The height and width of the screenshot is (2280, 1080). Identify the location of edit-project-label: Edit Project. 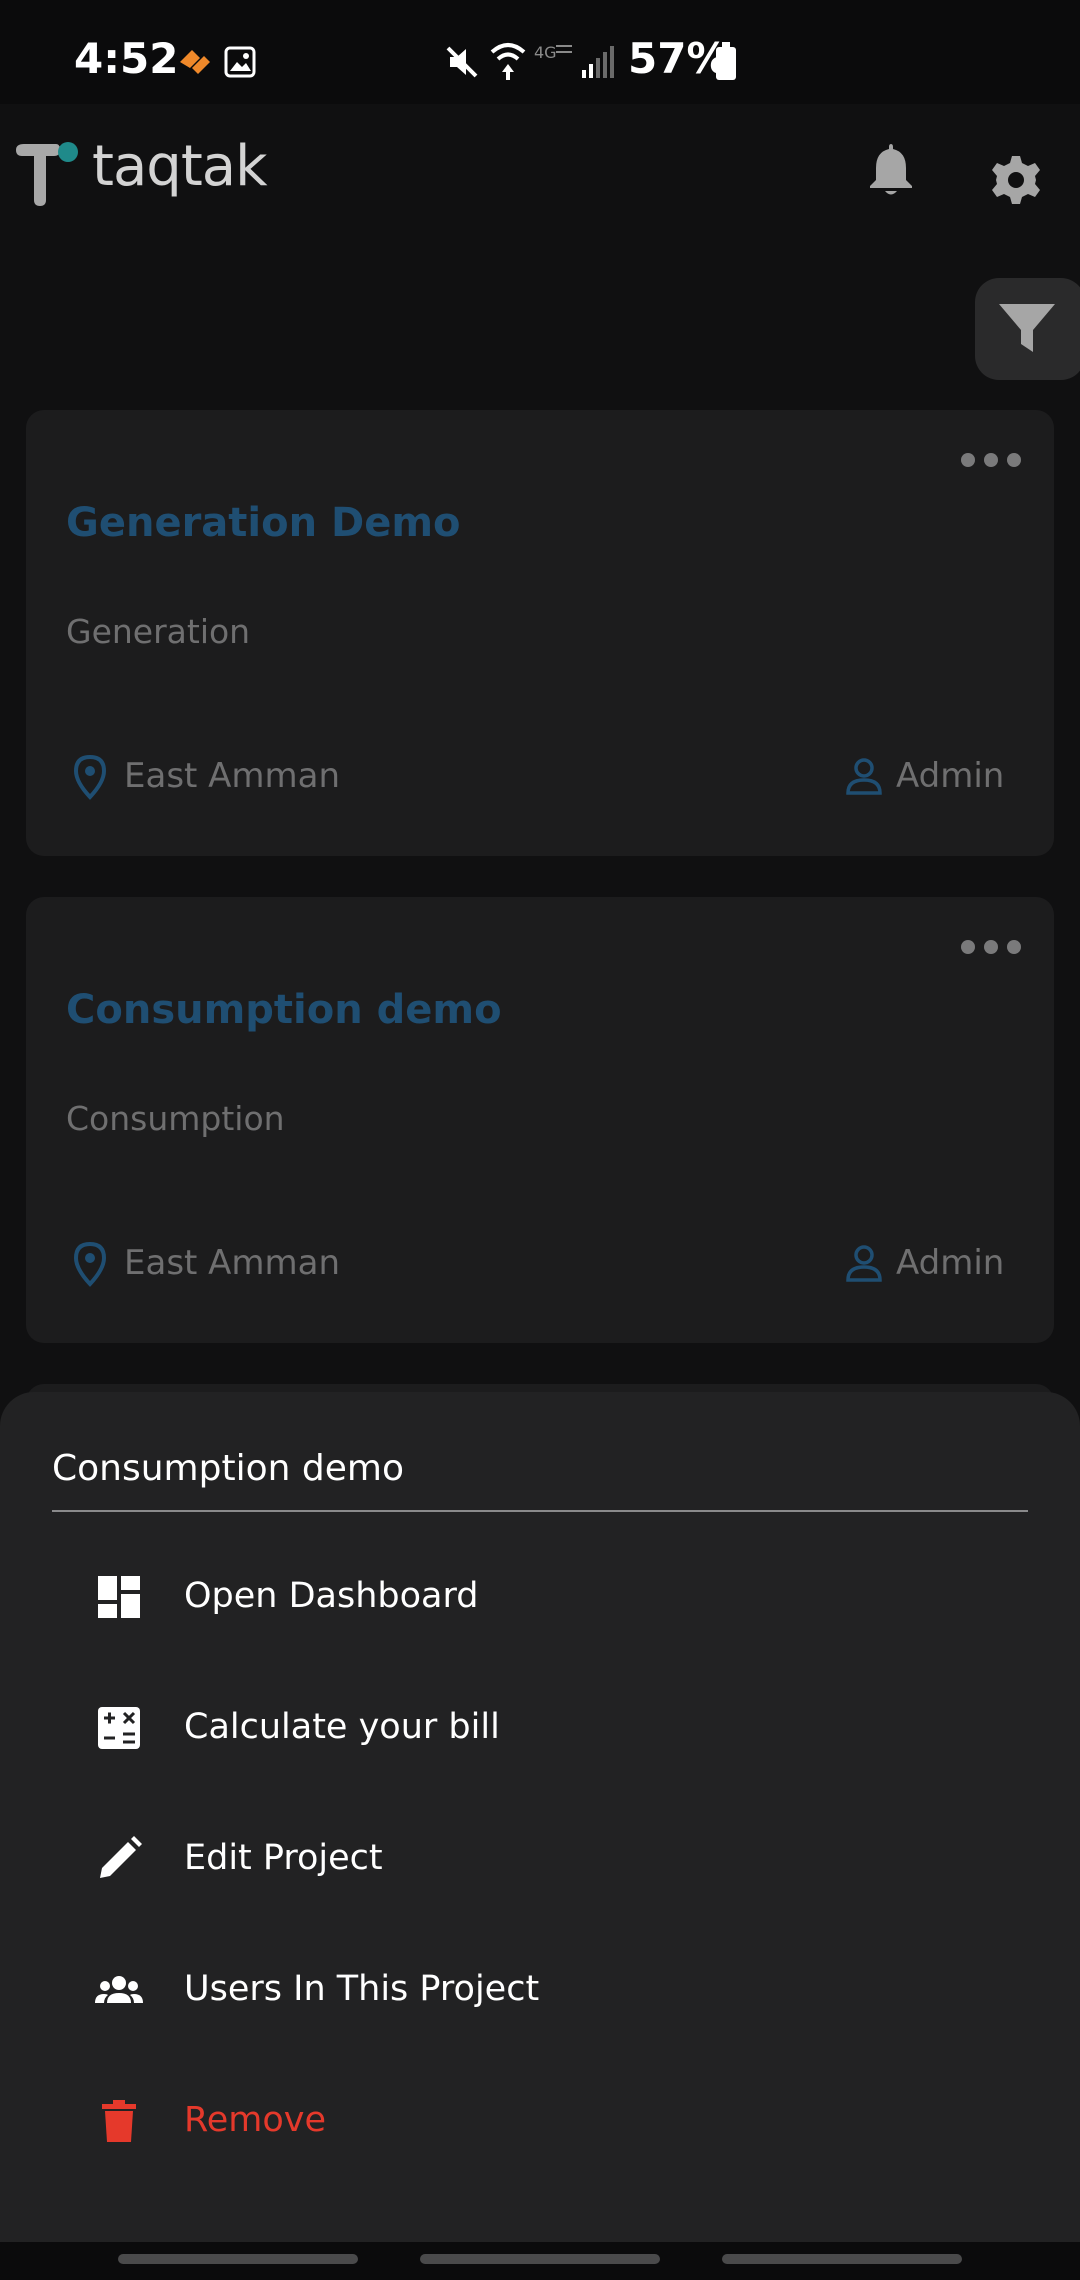
(283, 1858).